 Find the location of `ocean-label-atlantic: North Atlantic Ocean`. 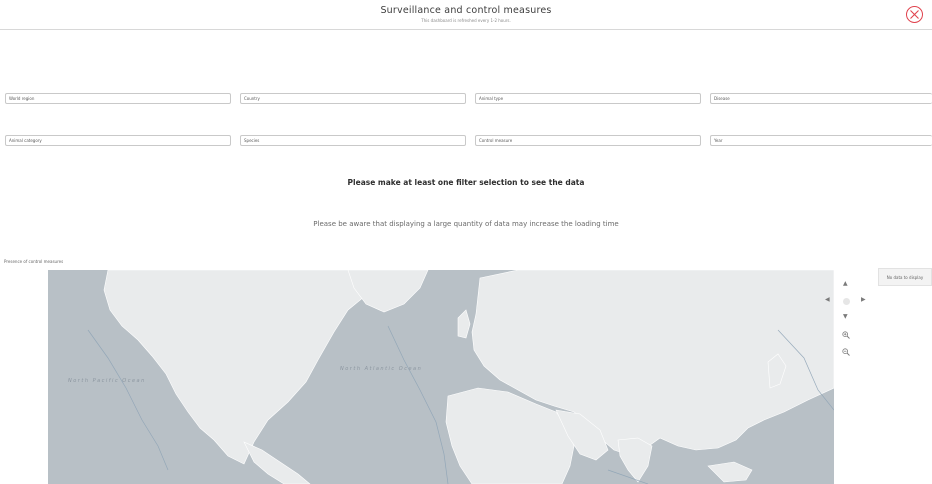

ocean-label-atlantic: North Atlantic Ocean is located at coordinates (381, 369).